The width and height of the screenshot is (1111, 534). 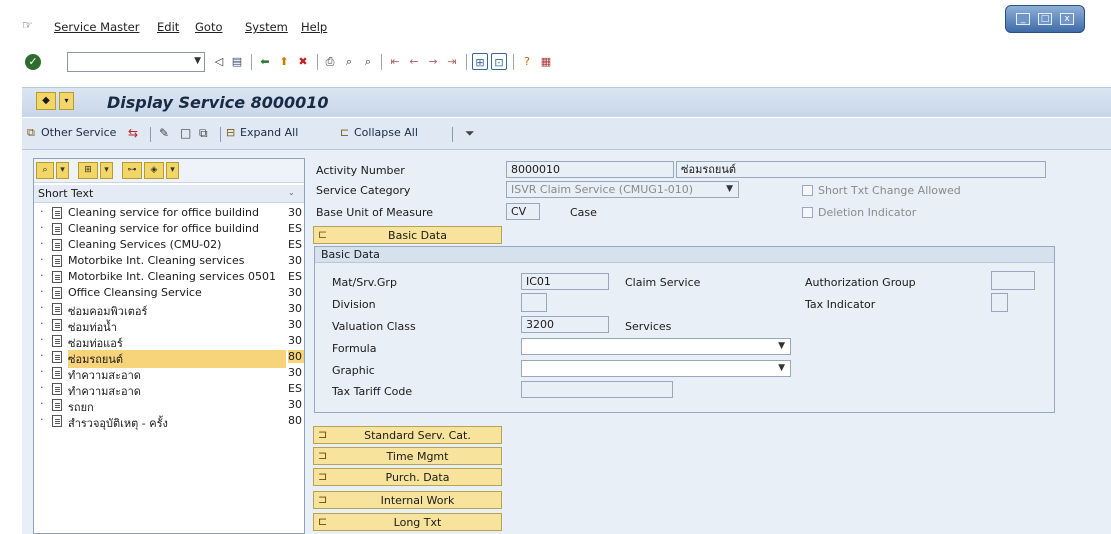 I want to click on tree-row: · ซ่อมคอมพิวเตอร์ 30, so click(x=169, y=309).